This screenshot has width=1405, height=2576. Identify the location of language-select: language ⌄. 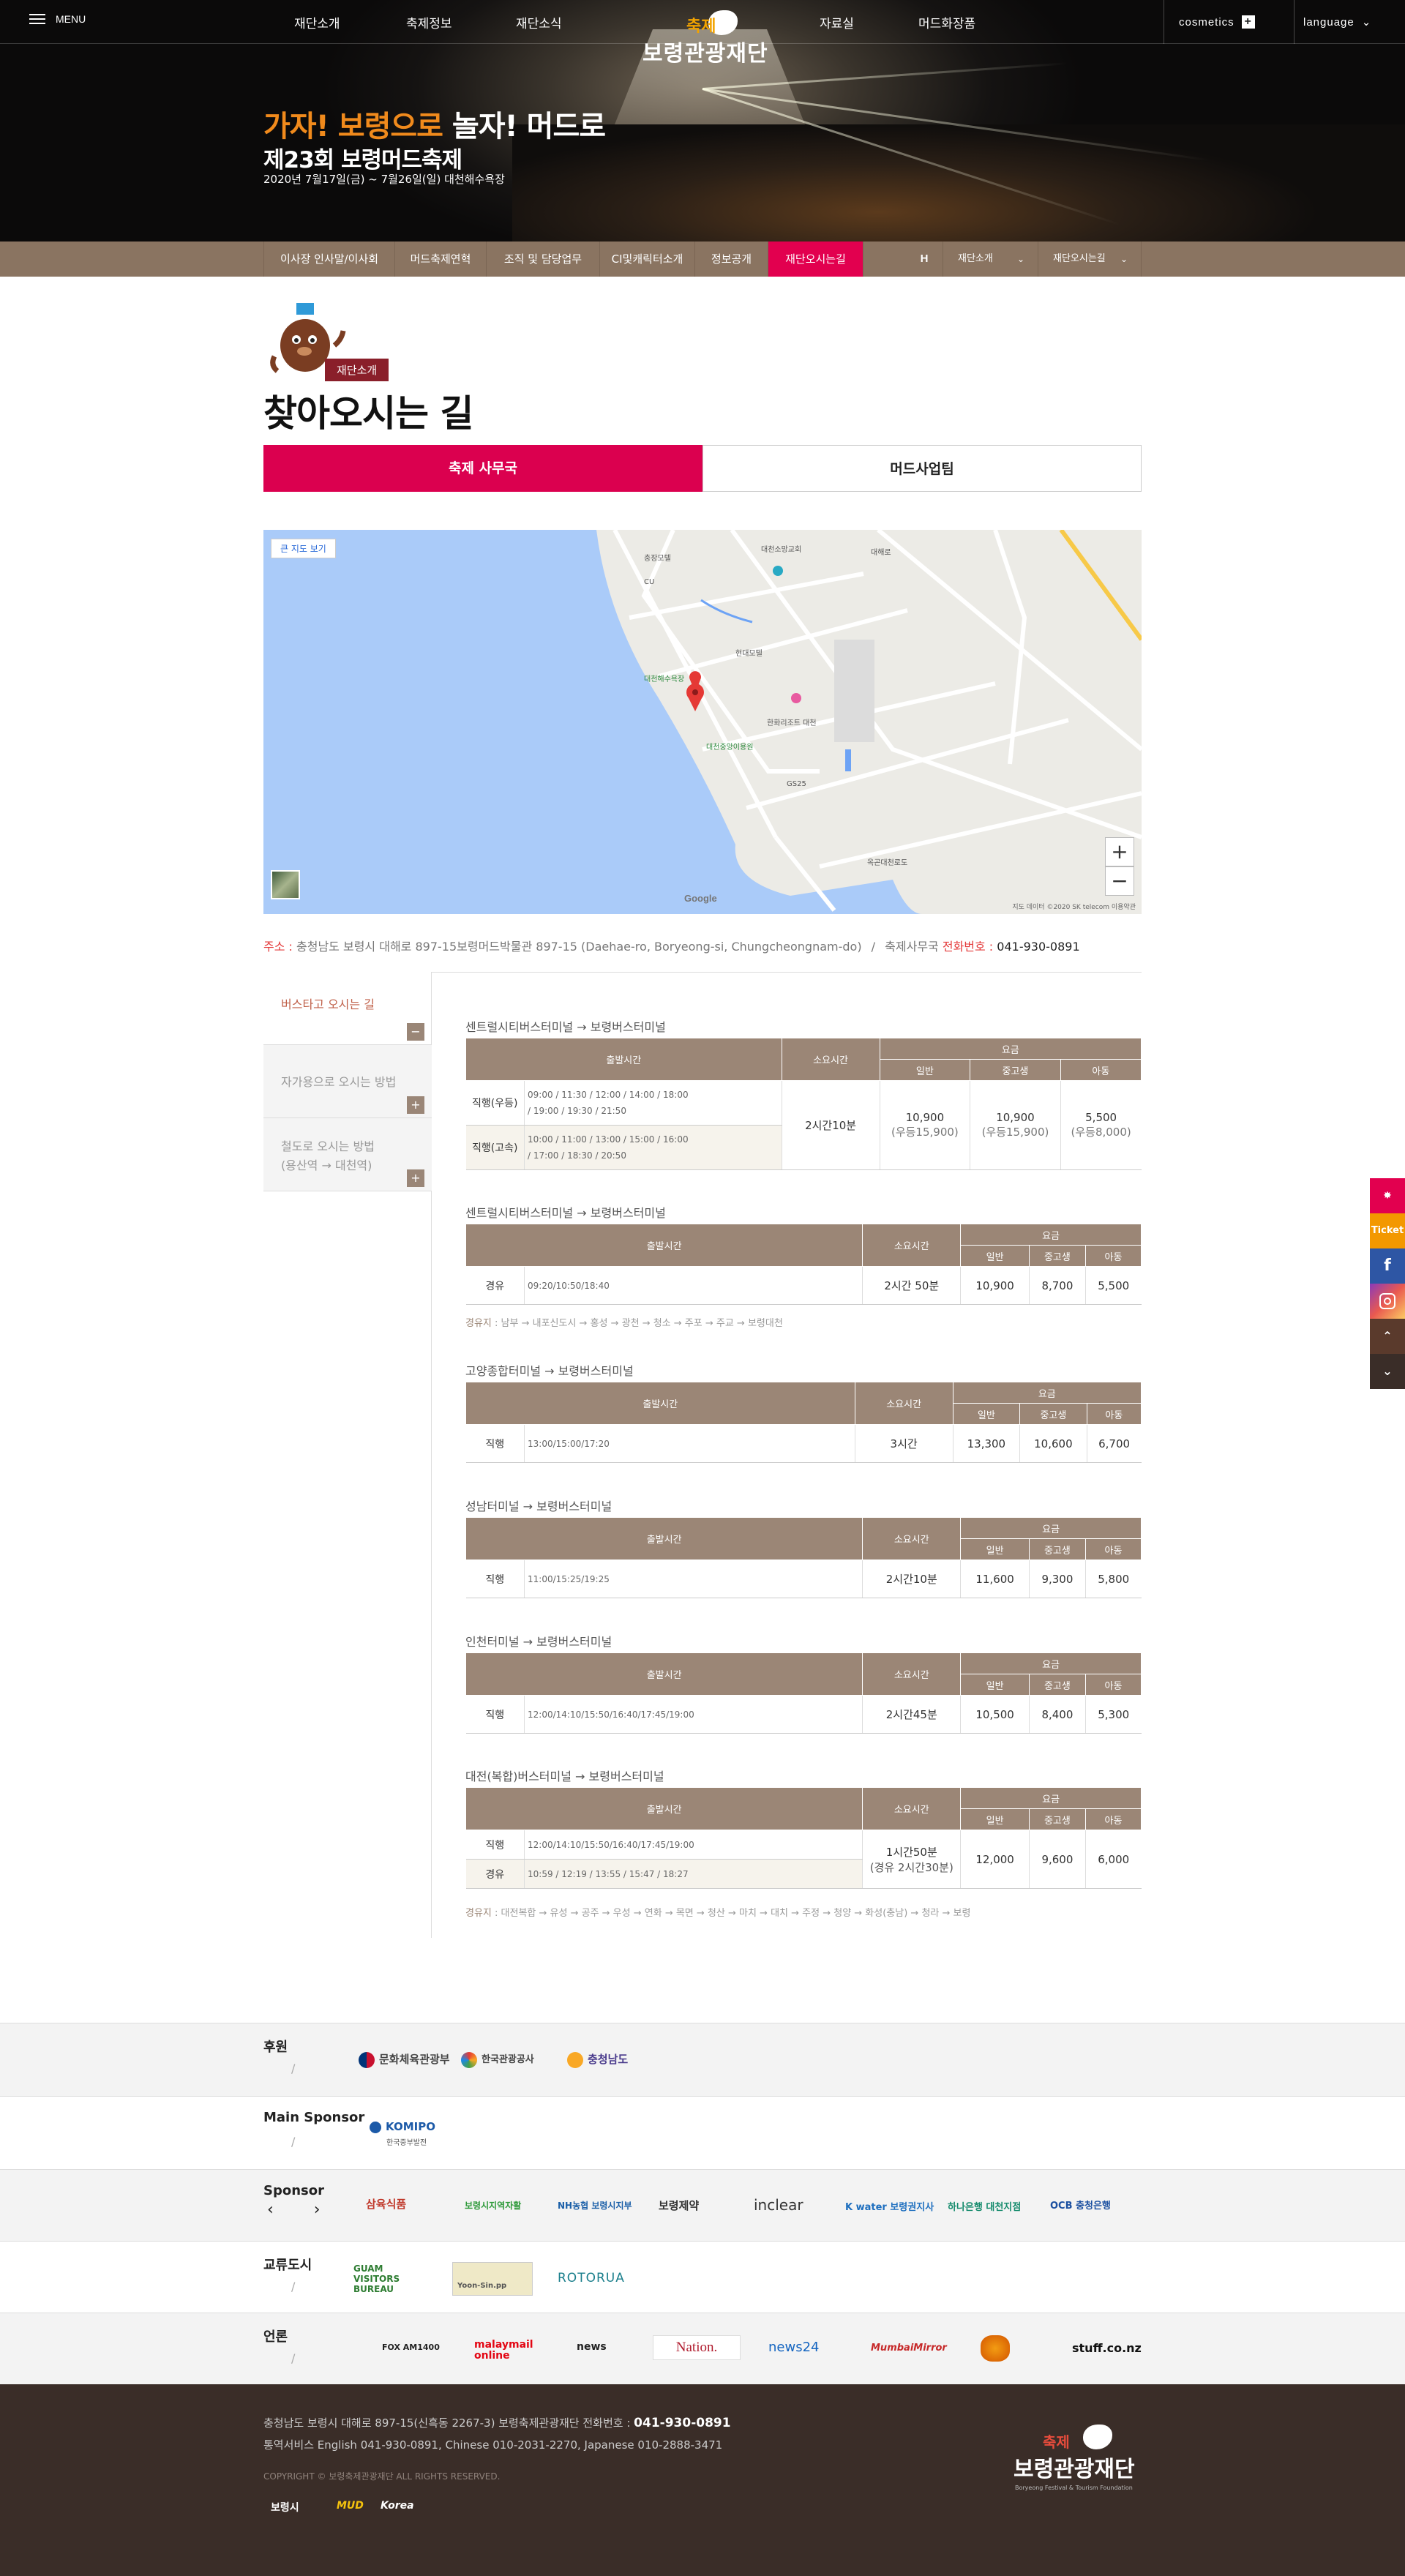
(1349, 22).